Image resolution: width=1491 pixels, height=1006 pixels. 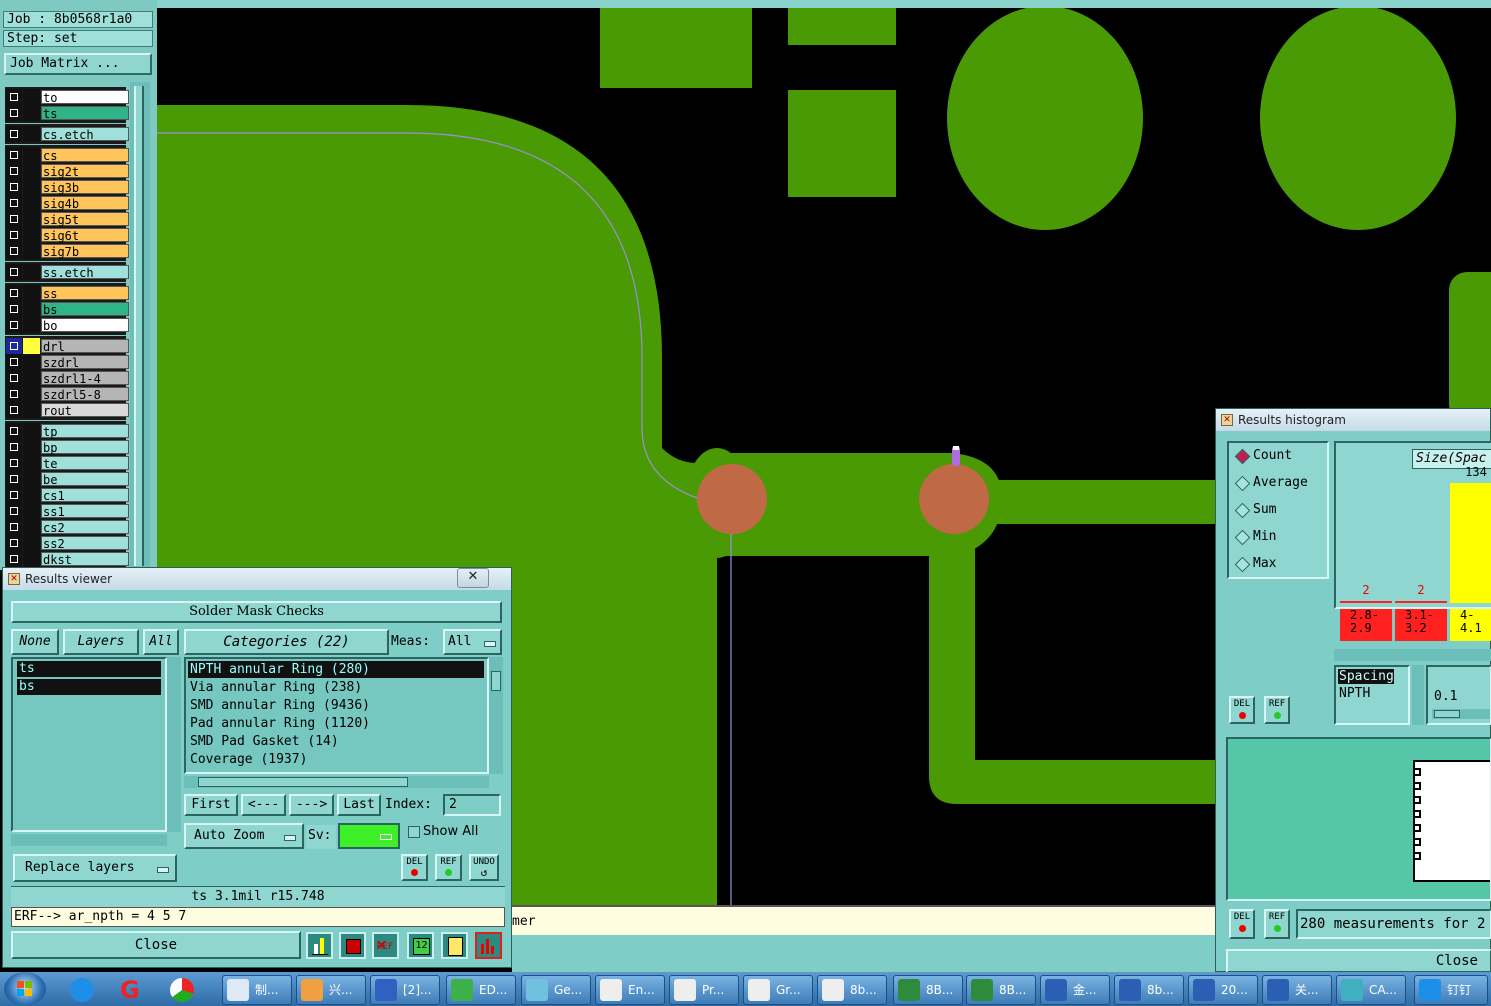 I want to click on layer-name: szdrl1-4, so click(x=85, y=378).